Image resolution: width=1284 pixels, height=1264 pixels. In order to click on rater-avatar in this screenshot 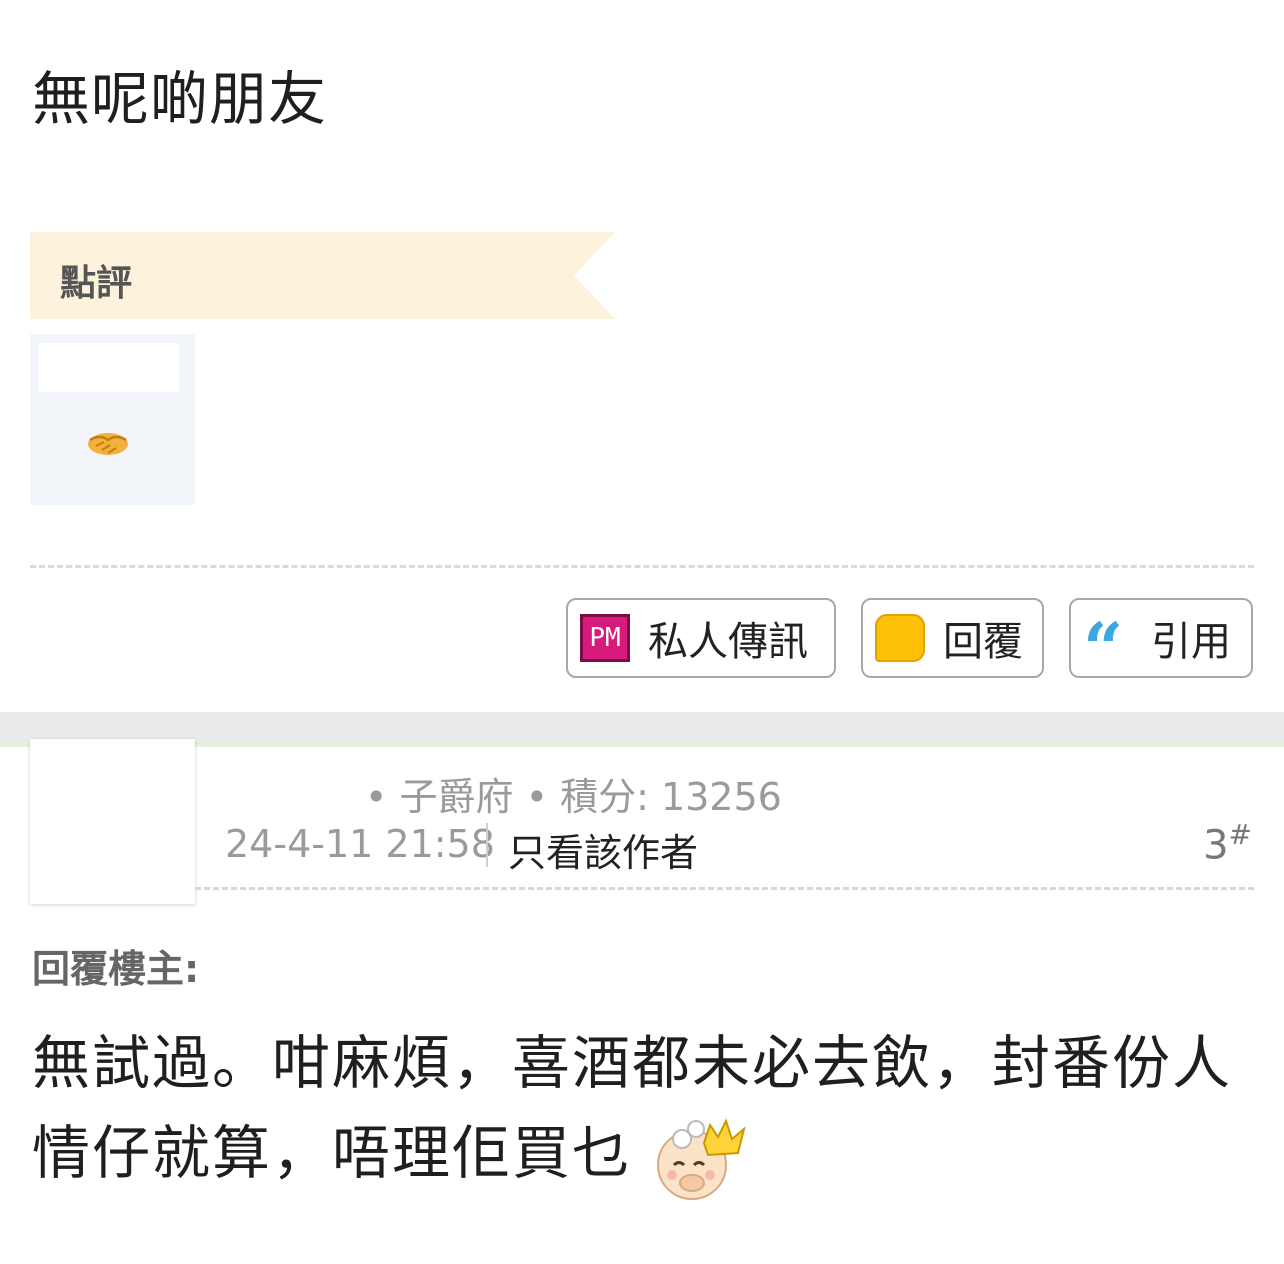, I will do `click(108, 367)`.